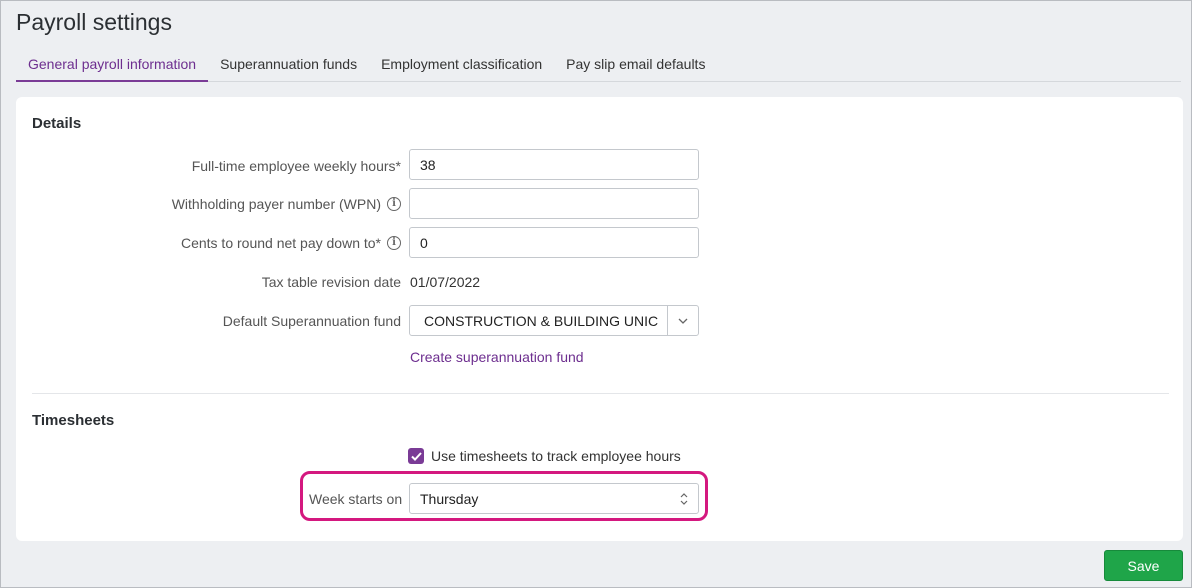 This screenshot has height=588, width=1192. I want to click on tab-employment-classification: Employment classification, so click(461, 64).